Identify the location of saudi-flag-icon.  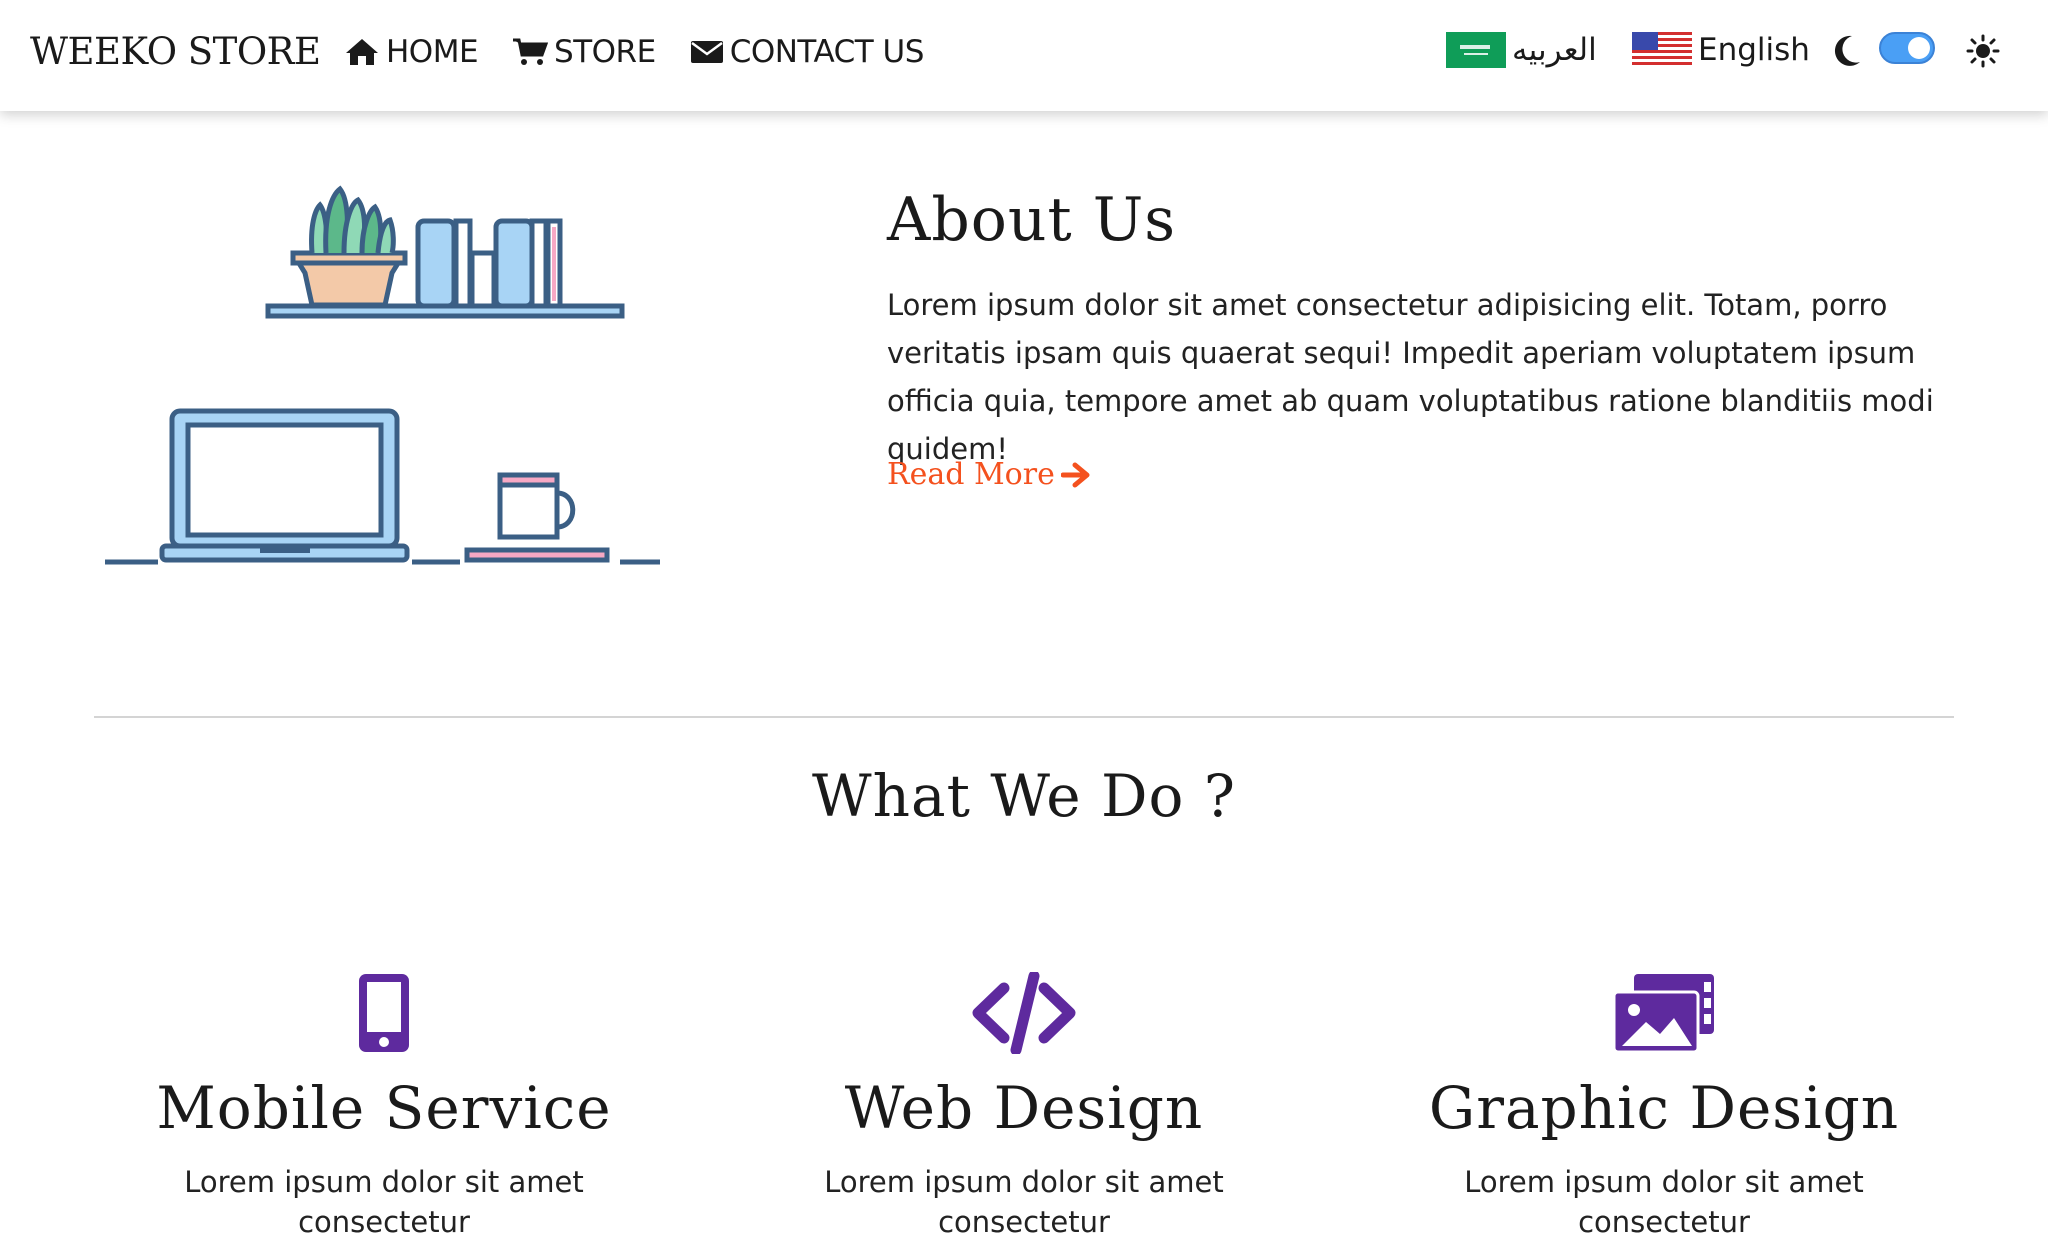
(1476, 50).